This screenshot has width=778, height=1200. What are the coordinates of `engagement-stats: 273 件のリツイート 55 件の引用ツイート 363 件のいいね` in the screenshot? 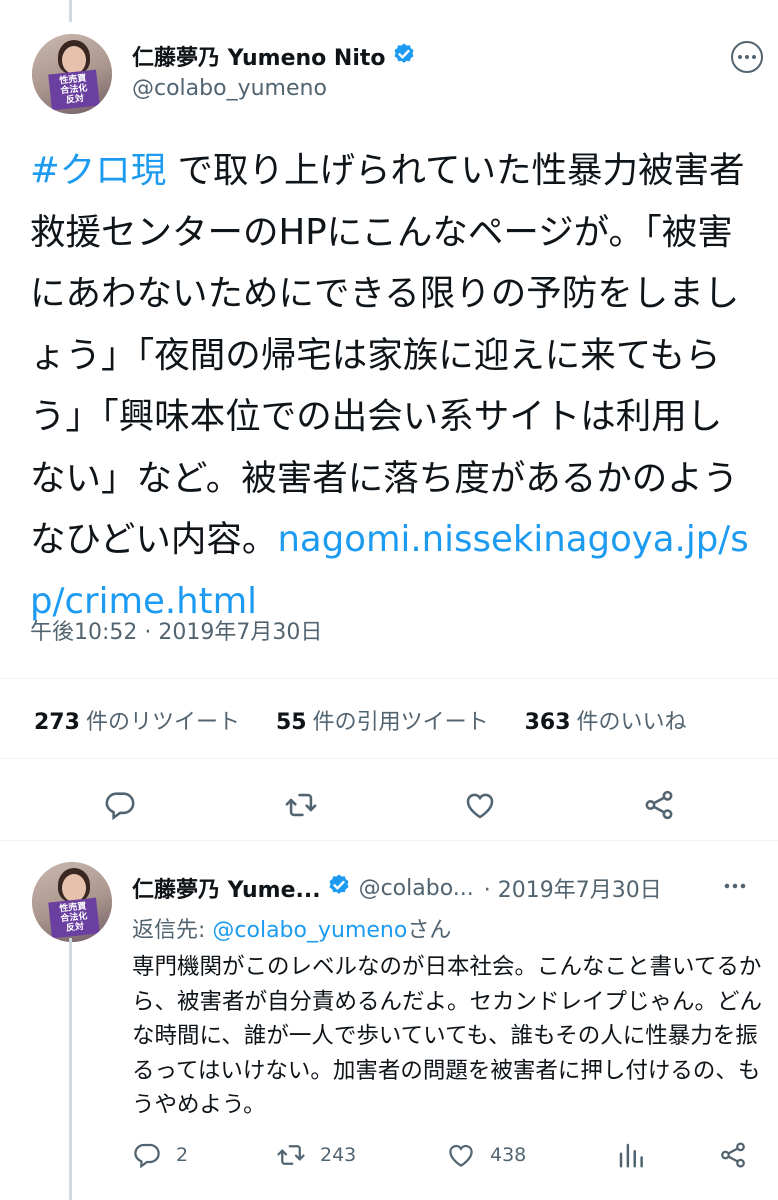 It's located at (378, 720).